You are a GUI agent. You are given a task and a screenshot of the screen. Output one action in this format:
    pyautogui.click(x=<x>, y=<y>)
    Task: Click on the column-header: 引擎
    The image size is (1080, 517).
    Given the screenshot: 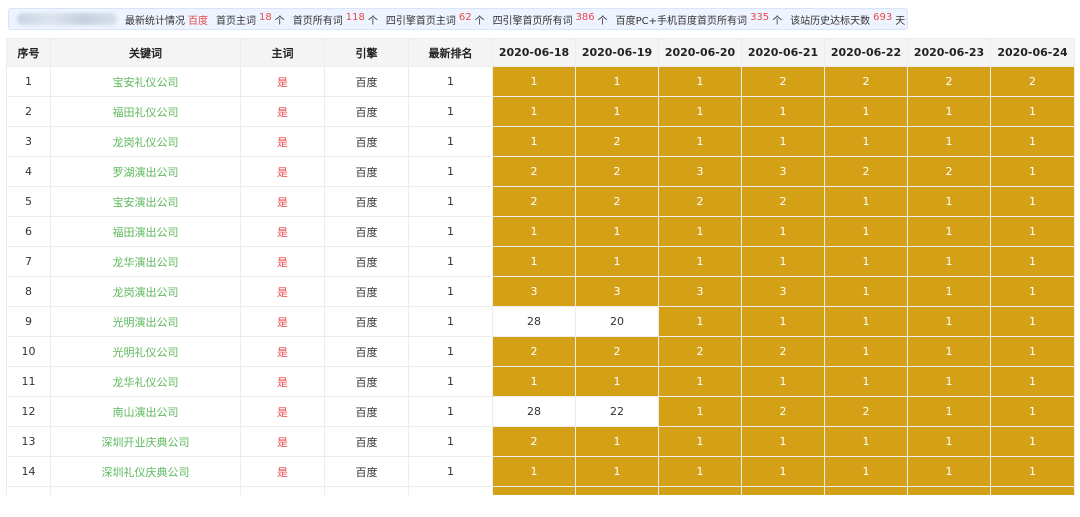 What is the action you would take?
    pyautogui.click(x=366, y=52)
    